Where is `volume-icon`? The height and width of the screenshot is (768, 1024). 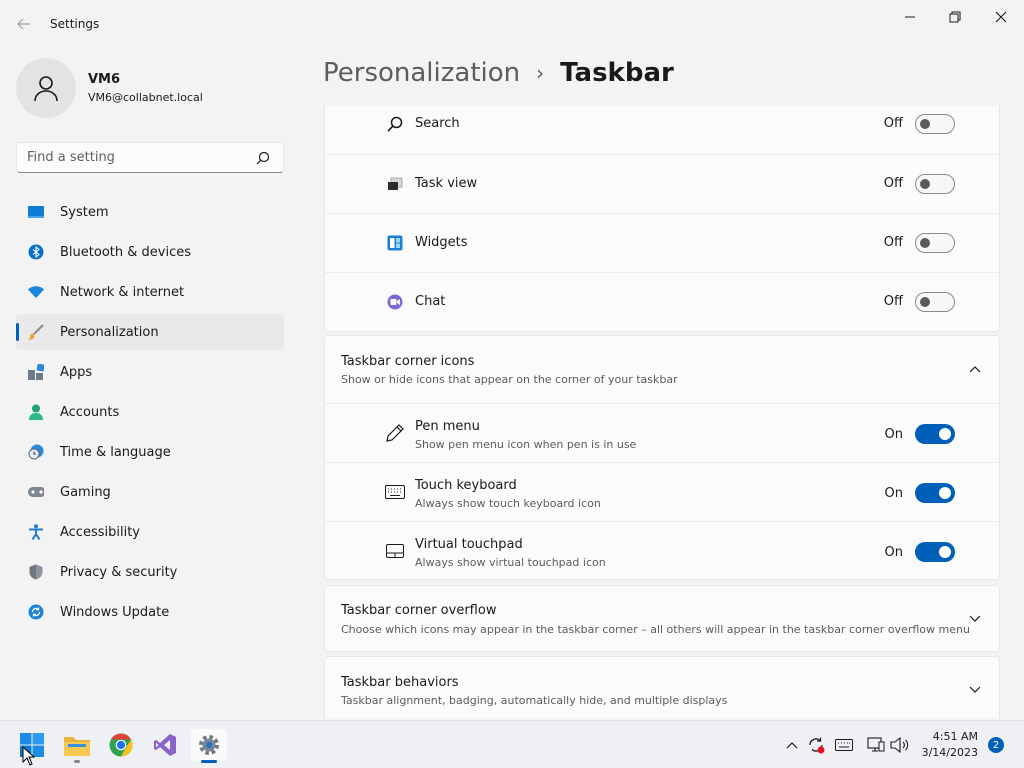
volume-icon is located at coordinates (900, 745).